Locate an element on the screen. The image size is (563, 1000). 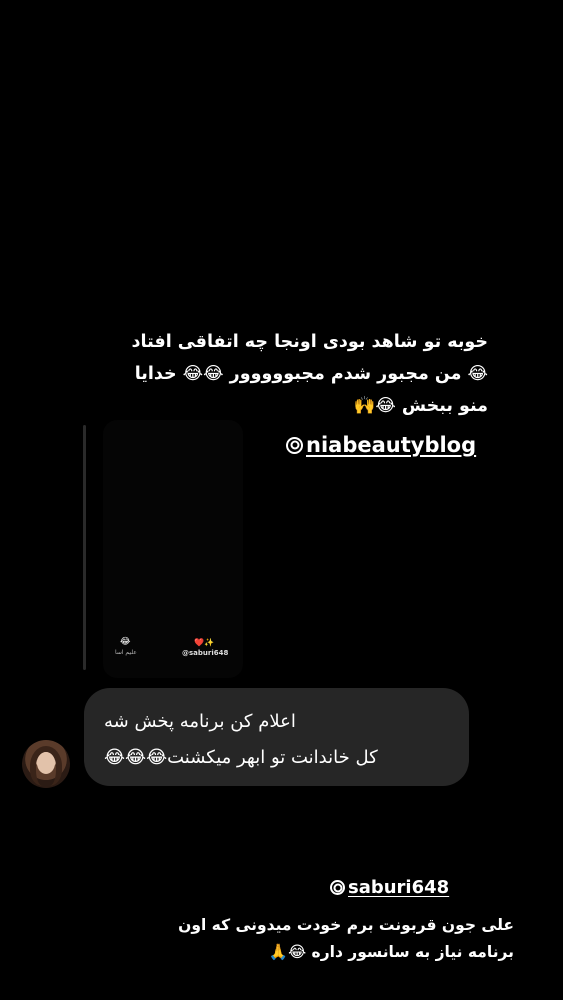
message-line: اعلام کن برنامه پخش شه is located at coordinates (200, 721).